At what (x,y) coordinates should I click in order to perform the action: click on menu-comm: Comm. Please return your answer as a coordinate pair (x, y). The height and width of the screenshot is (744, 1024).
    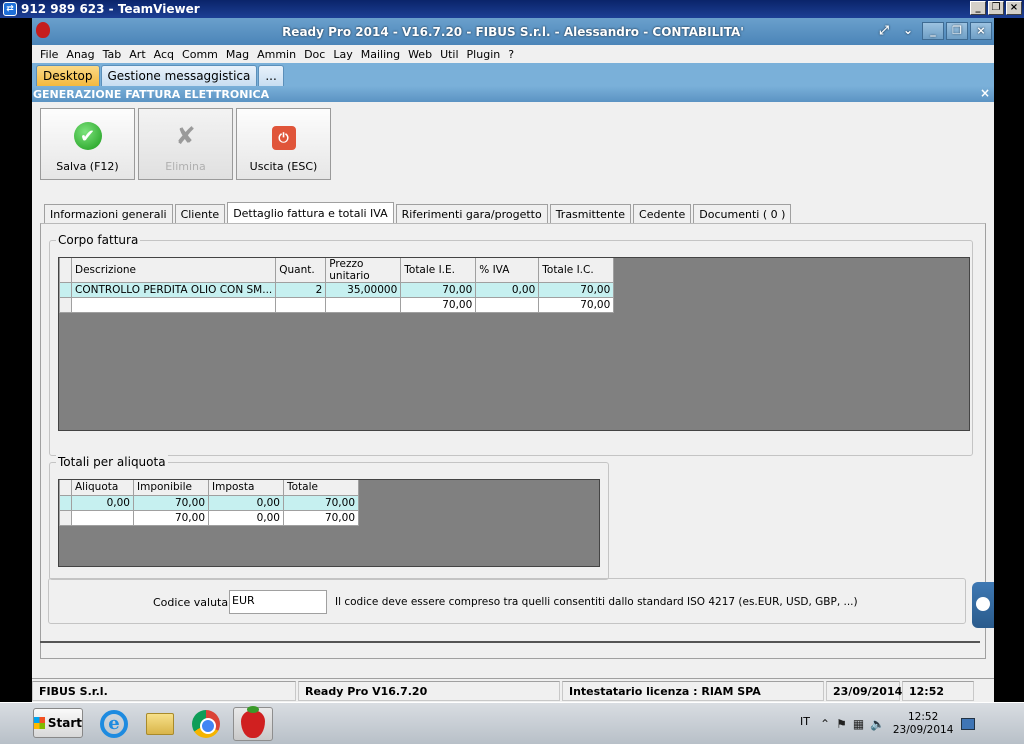
    Looking at the image, I should click on (200, 54).